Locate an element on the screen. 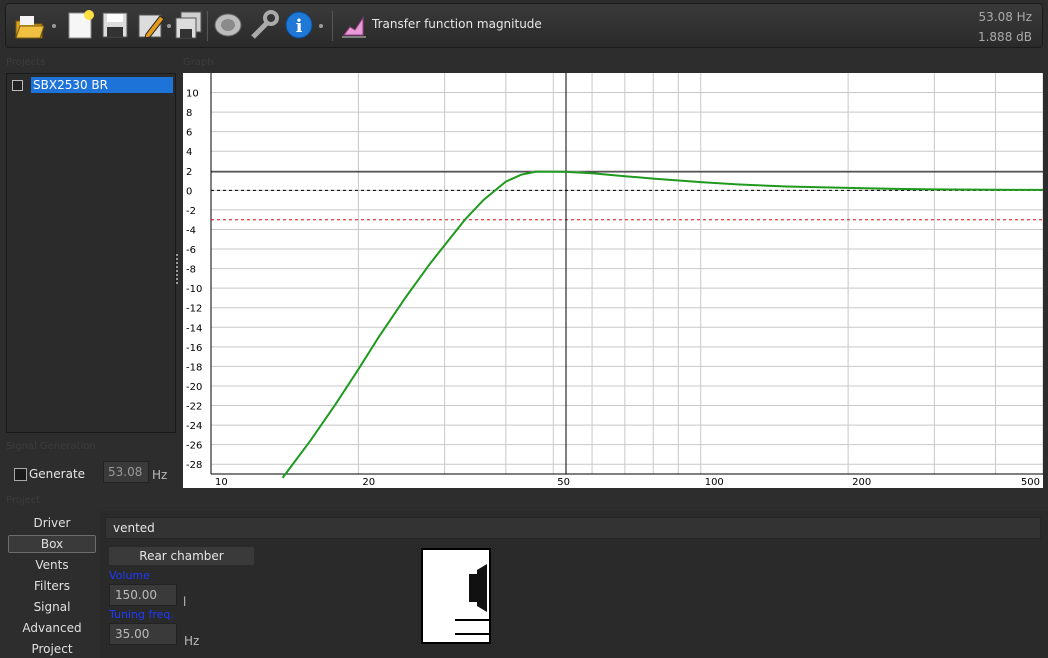  volume-label: Volume is located at coordinates (129, 575).